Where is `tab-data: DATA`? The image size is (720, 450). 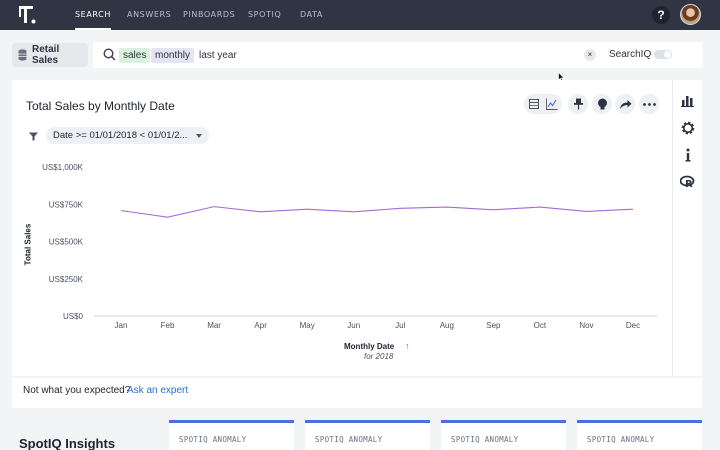 tab-data: DATA is located at coordinates (311, 15).